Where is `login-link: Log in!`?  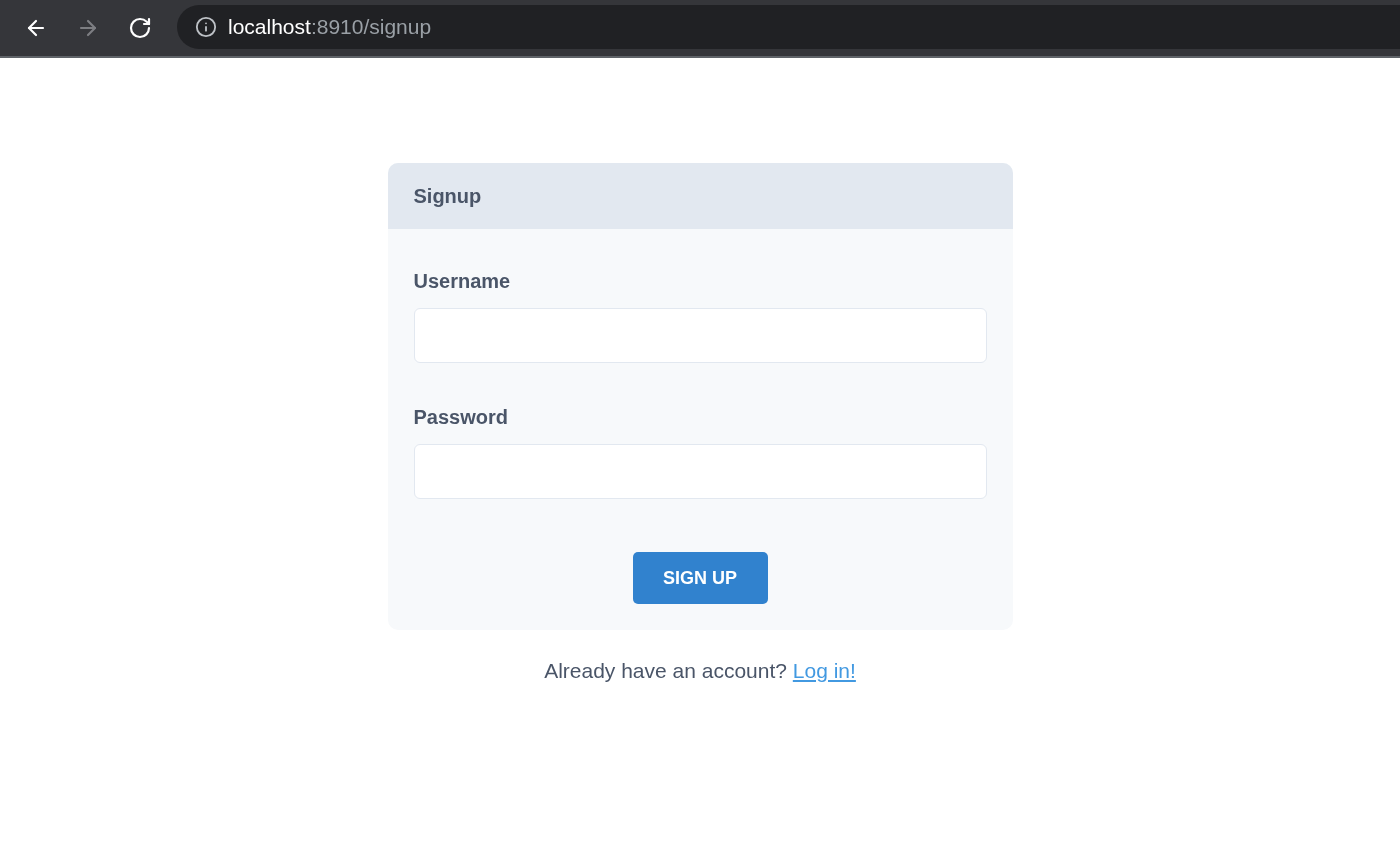 login-link: Log in! is located at coordinates (824, 670).